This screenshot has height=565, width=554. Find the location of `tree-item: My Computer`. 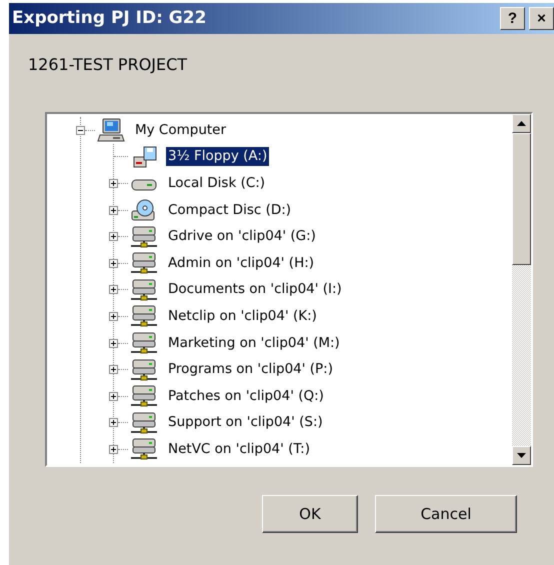

tree-item: My Computer is located at coordinates (180, 130).